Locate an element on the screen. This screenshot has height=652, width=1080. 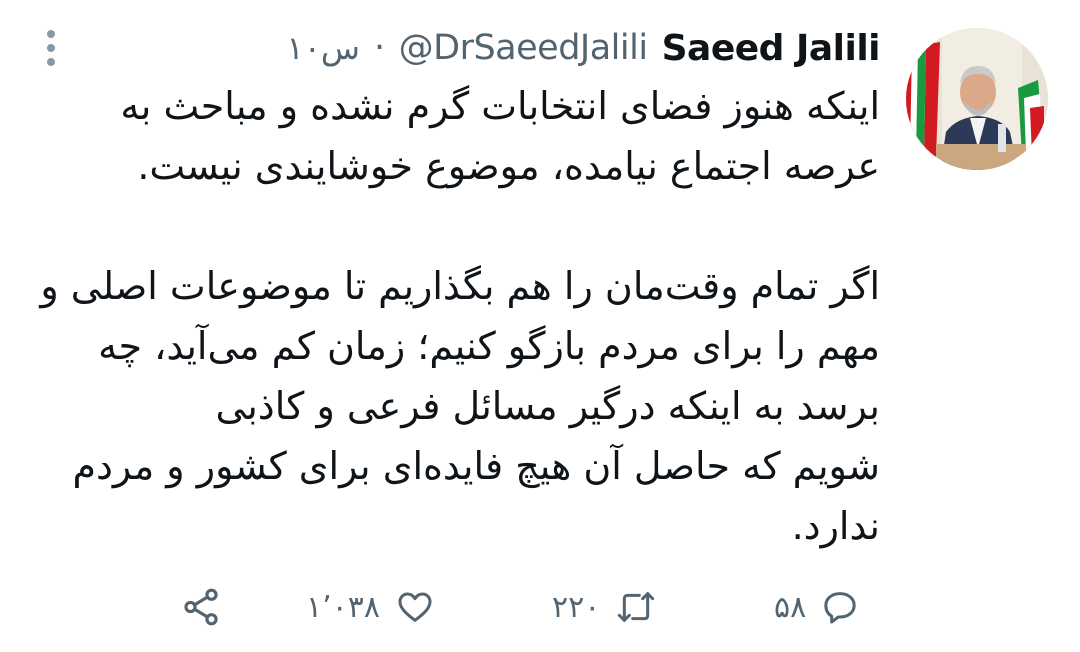
like-button: ۱٬۰۳۸ is located at coordinates (371, 607).